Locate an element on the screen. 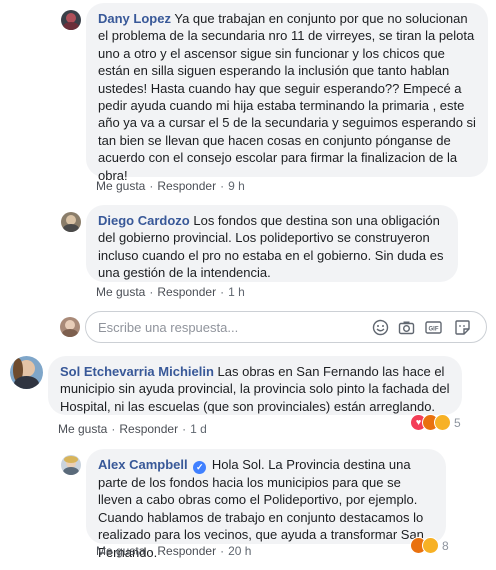 This screenshot has height=570, width=496. comment-author: Alex Campbell is located at coordinates (143, 464).